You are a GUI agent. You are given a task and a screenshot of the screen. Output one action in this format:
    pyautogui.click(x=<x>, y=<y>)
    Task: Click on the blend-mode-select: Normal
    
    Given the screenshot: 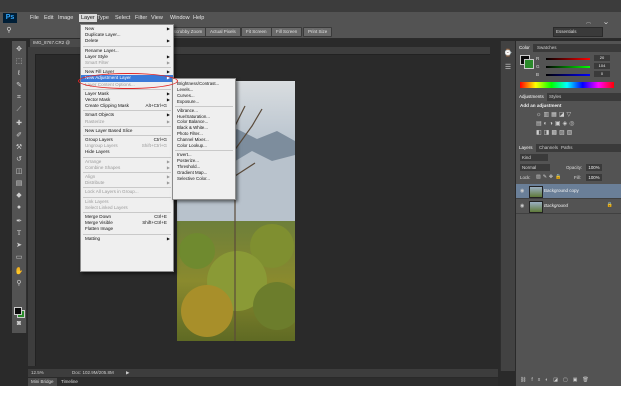 What is the action you would take?
    pyautogui.click(x=535, y=167)
    